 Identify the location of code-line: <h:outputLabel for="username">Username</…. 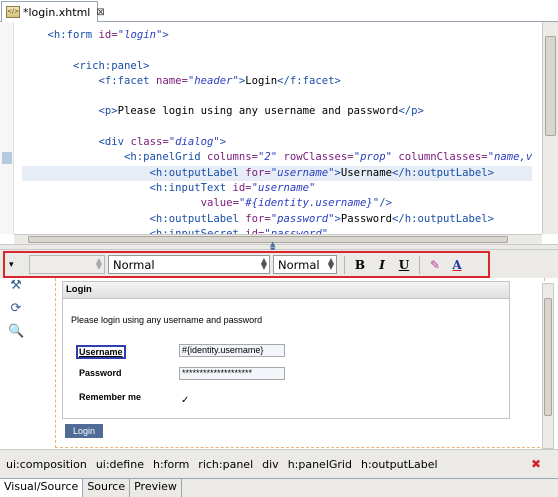
(277, 173).